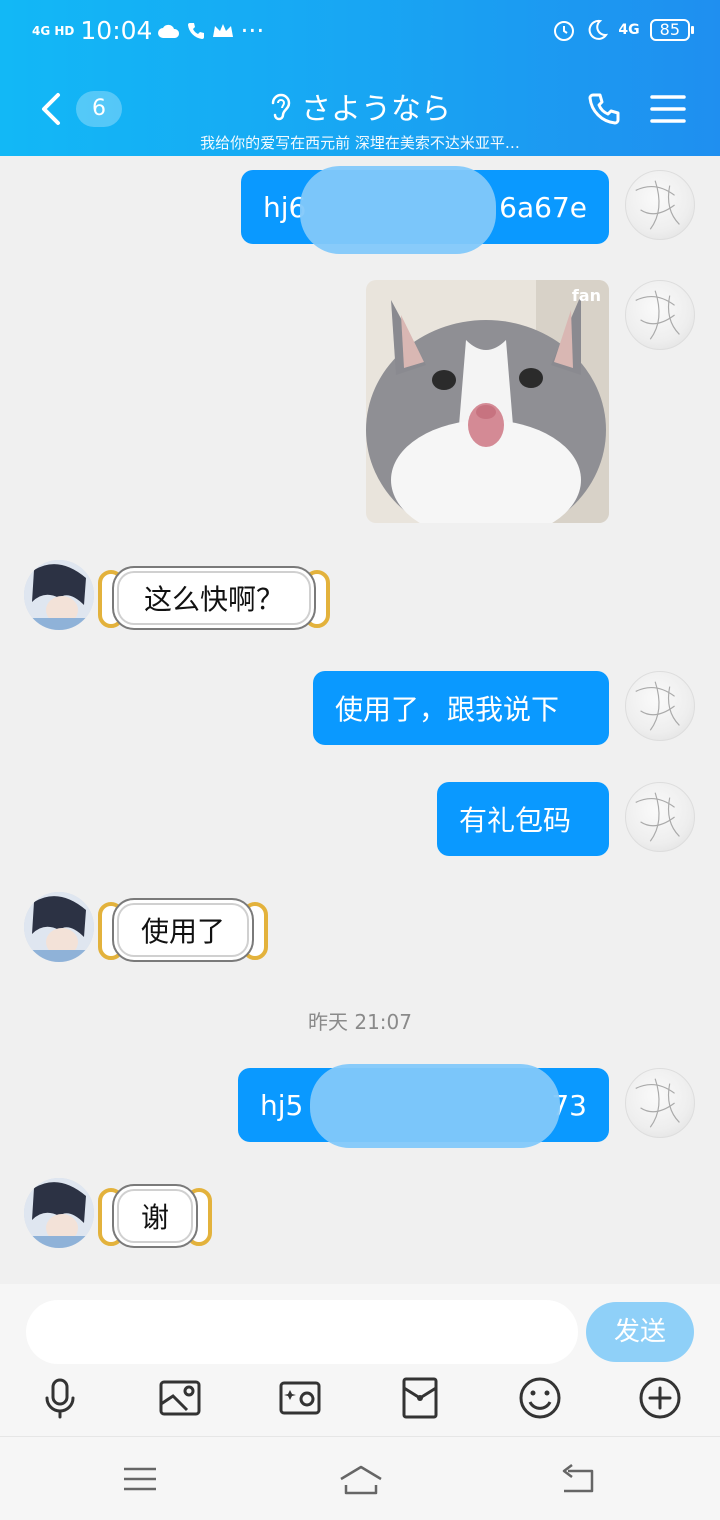  I want to click on phone-icon, so click(605, 110).